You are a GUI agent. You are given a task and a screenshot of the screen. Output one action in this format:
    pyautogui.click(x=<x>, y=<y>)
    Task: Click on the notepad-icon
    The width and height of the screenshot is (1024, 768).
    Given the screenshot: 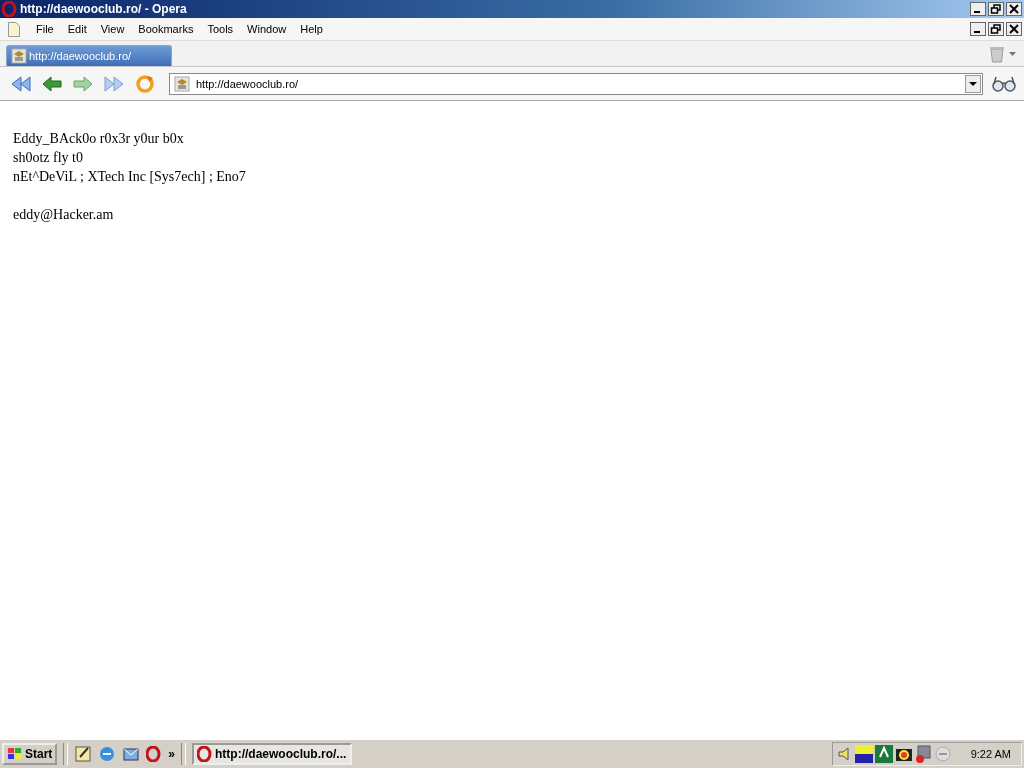 What is the action you would take?
    pyautogui.click(x=83, y=754)
    